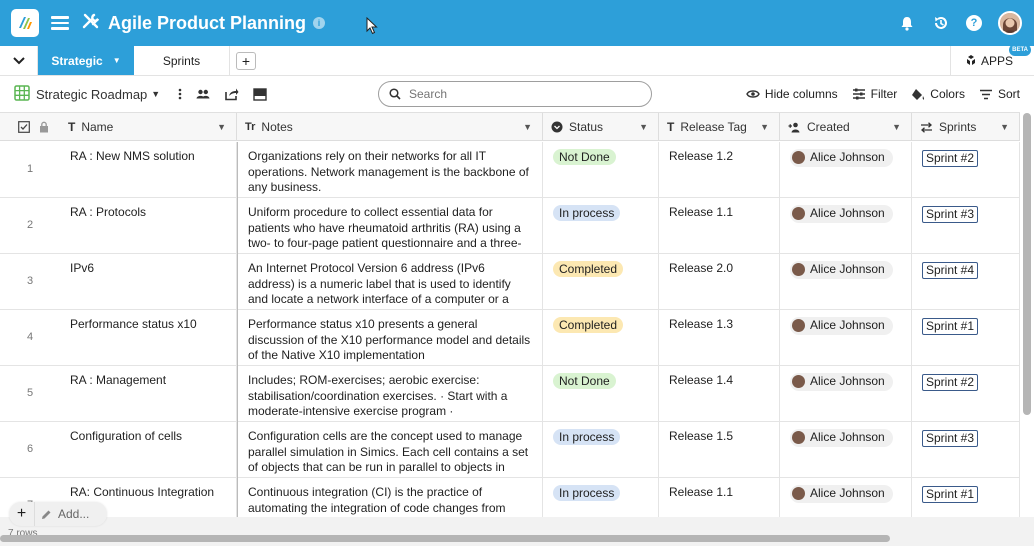  Describe the element at coordinates (950, 270) in the screenshot. I see `sprint-link-chip: Sprint #4` at that location.